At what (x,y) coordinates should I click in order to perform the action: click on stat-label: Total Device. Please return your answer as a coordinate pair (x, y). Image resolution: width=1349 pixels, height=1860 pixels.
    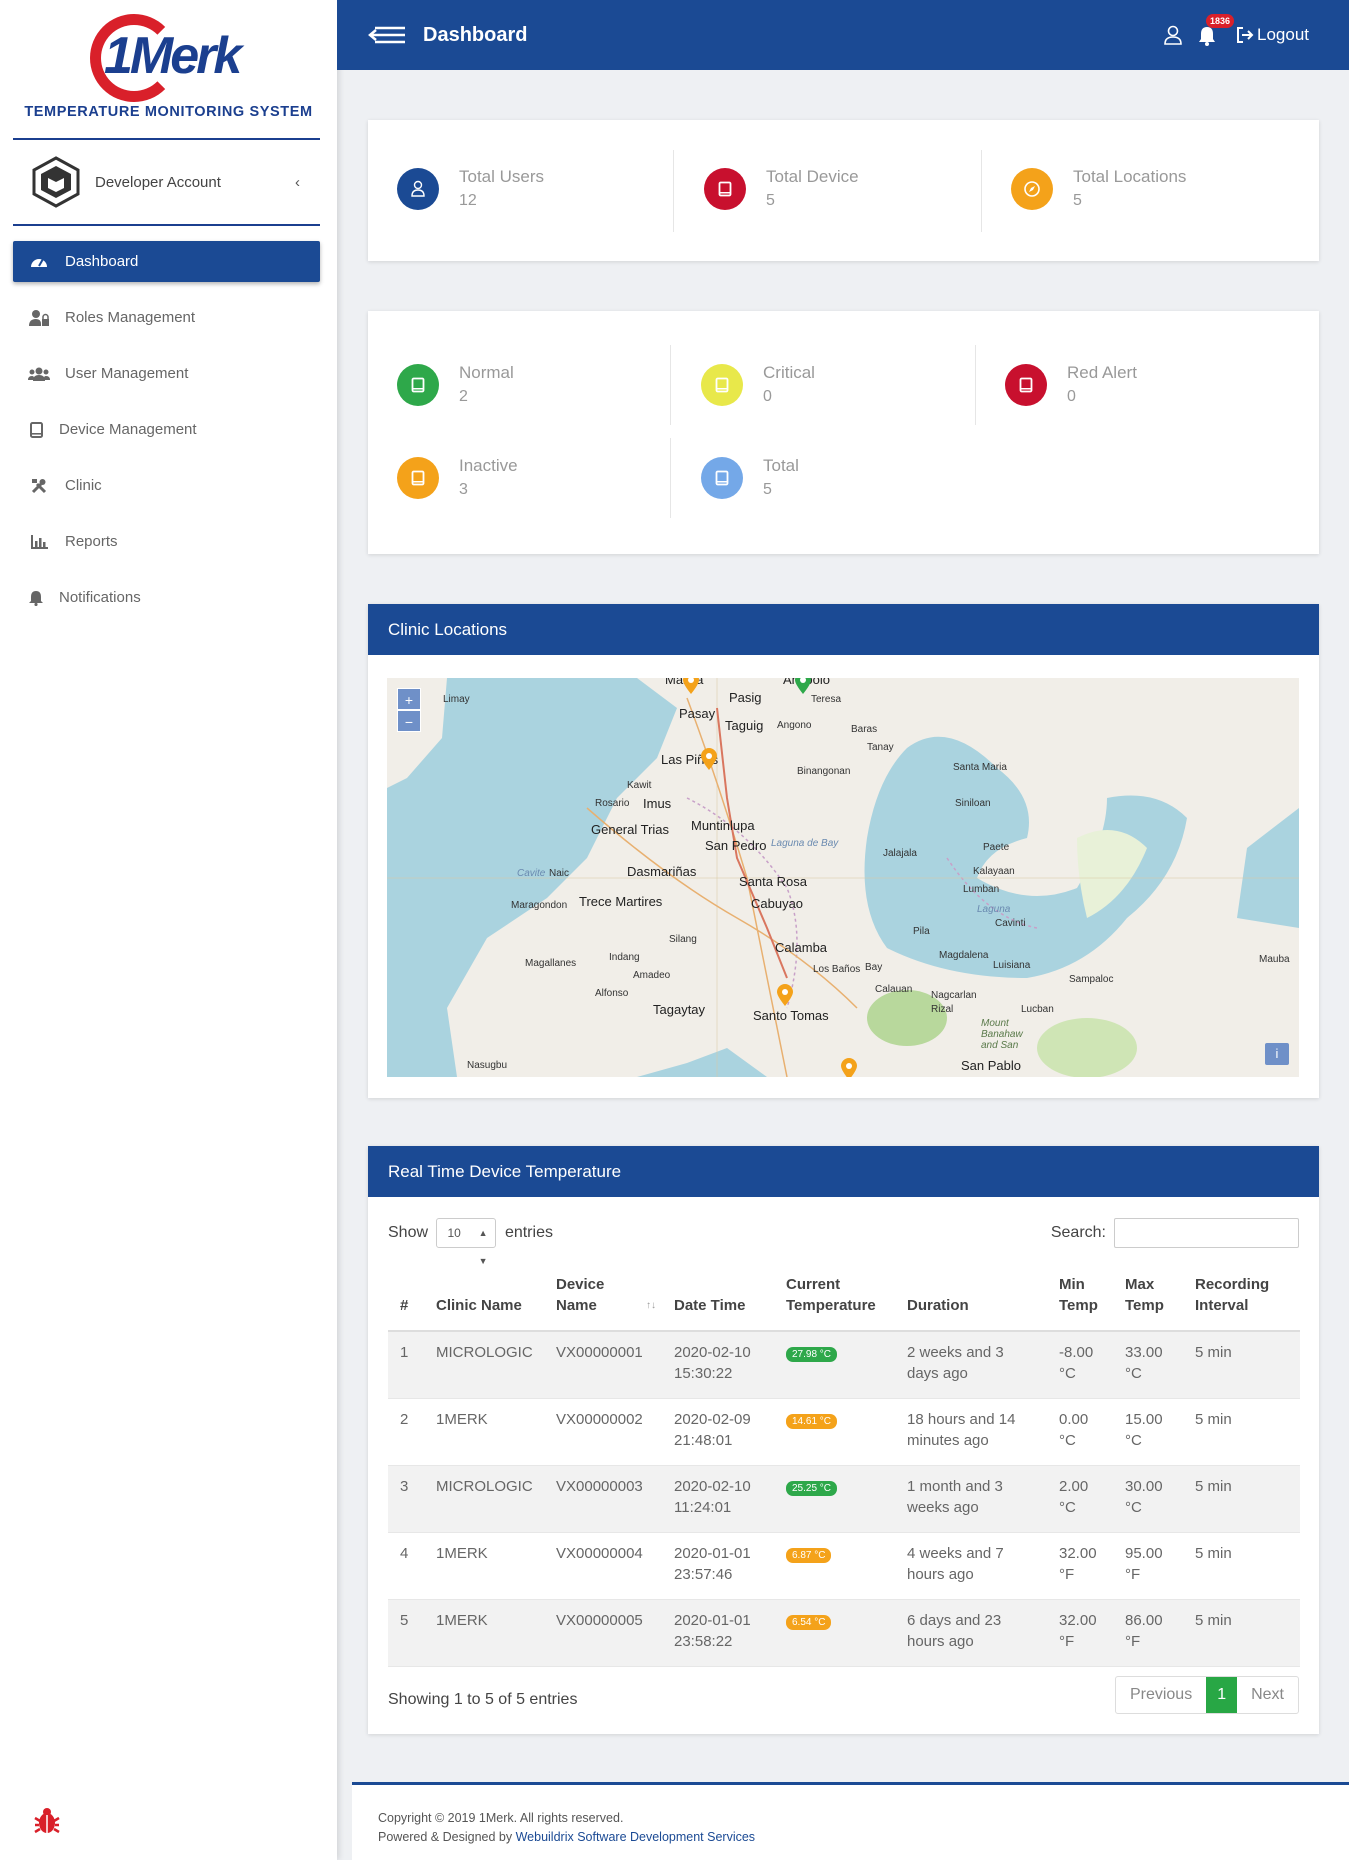
    Looking at the image, I should click on (812, 176).